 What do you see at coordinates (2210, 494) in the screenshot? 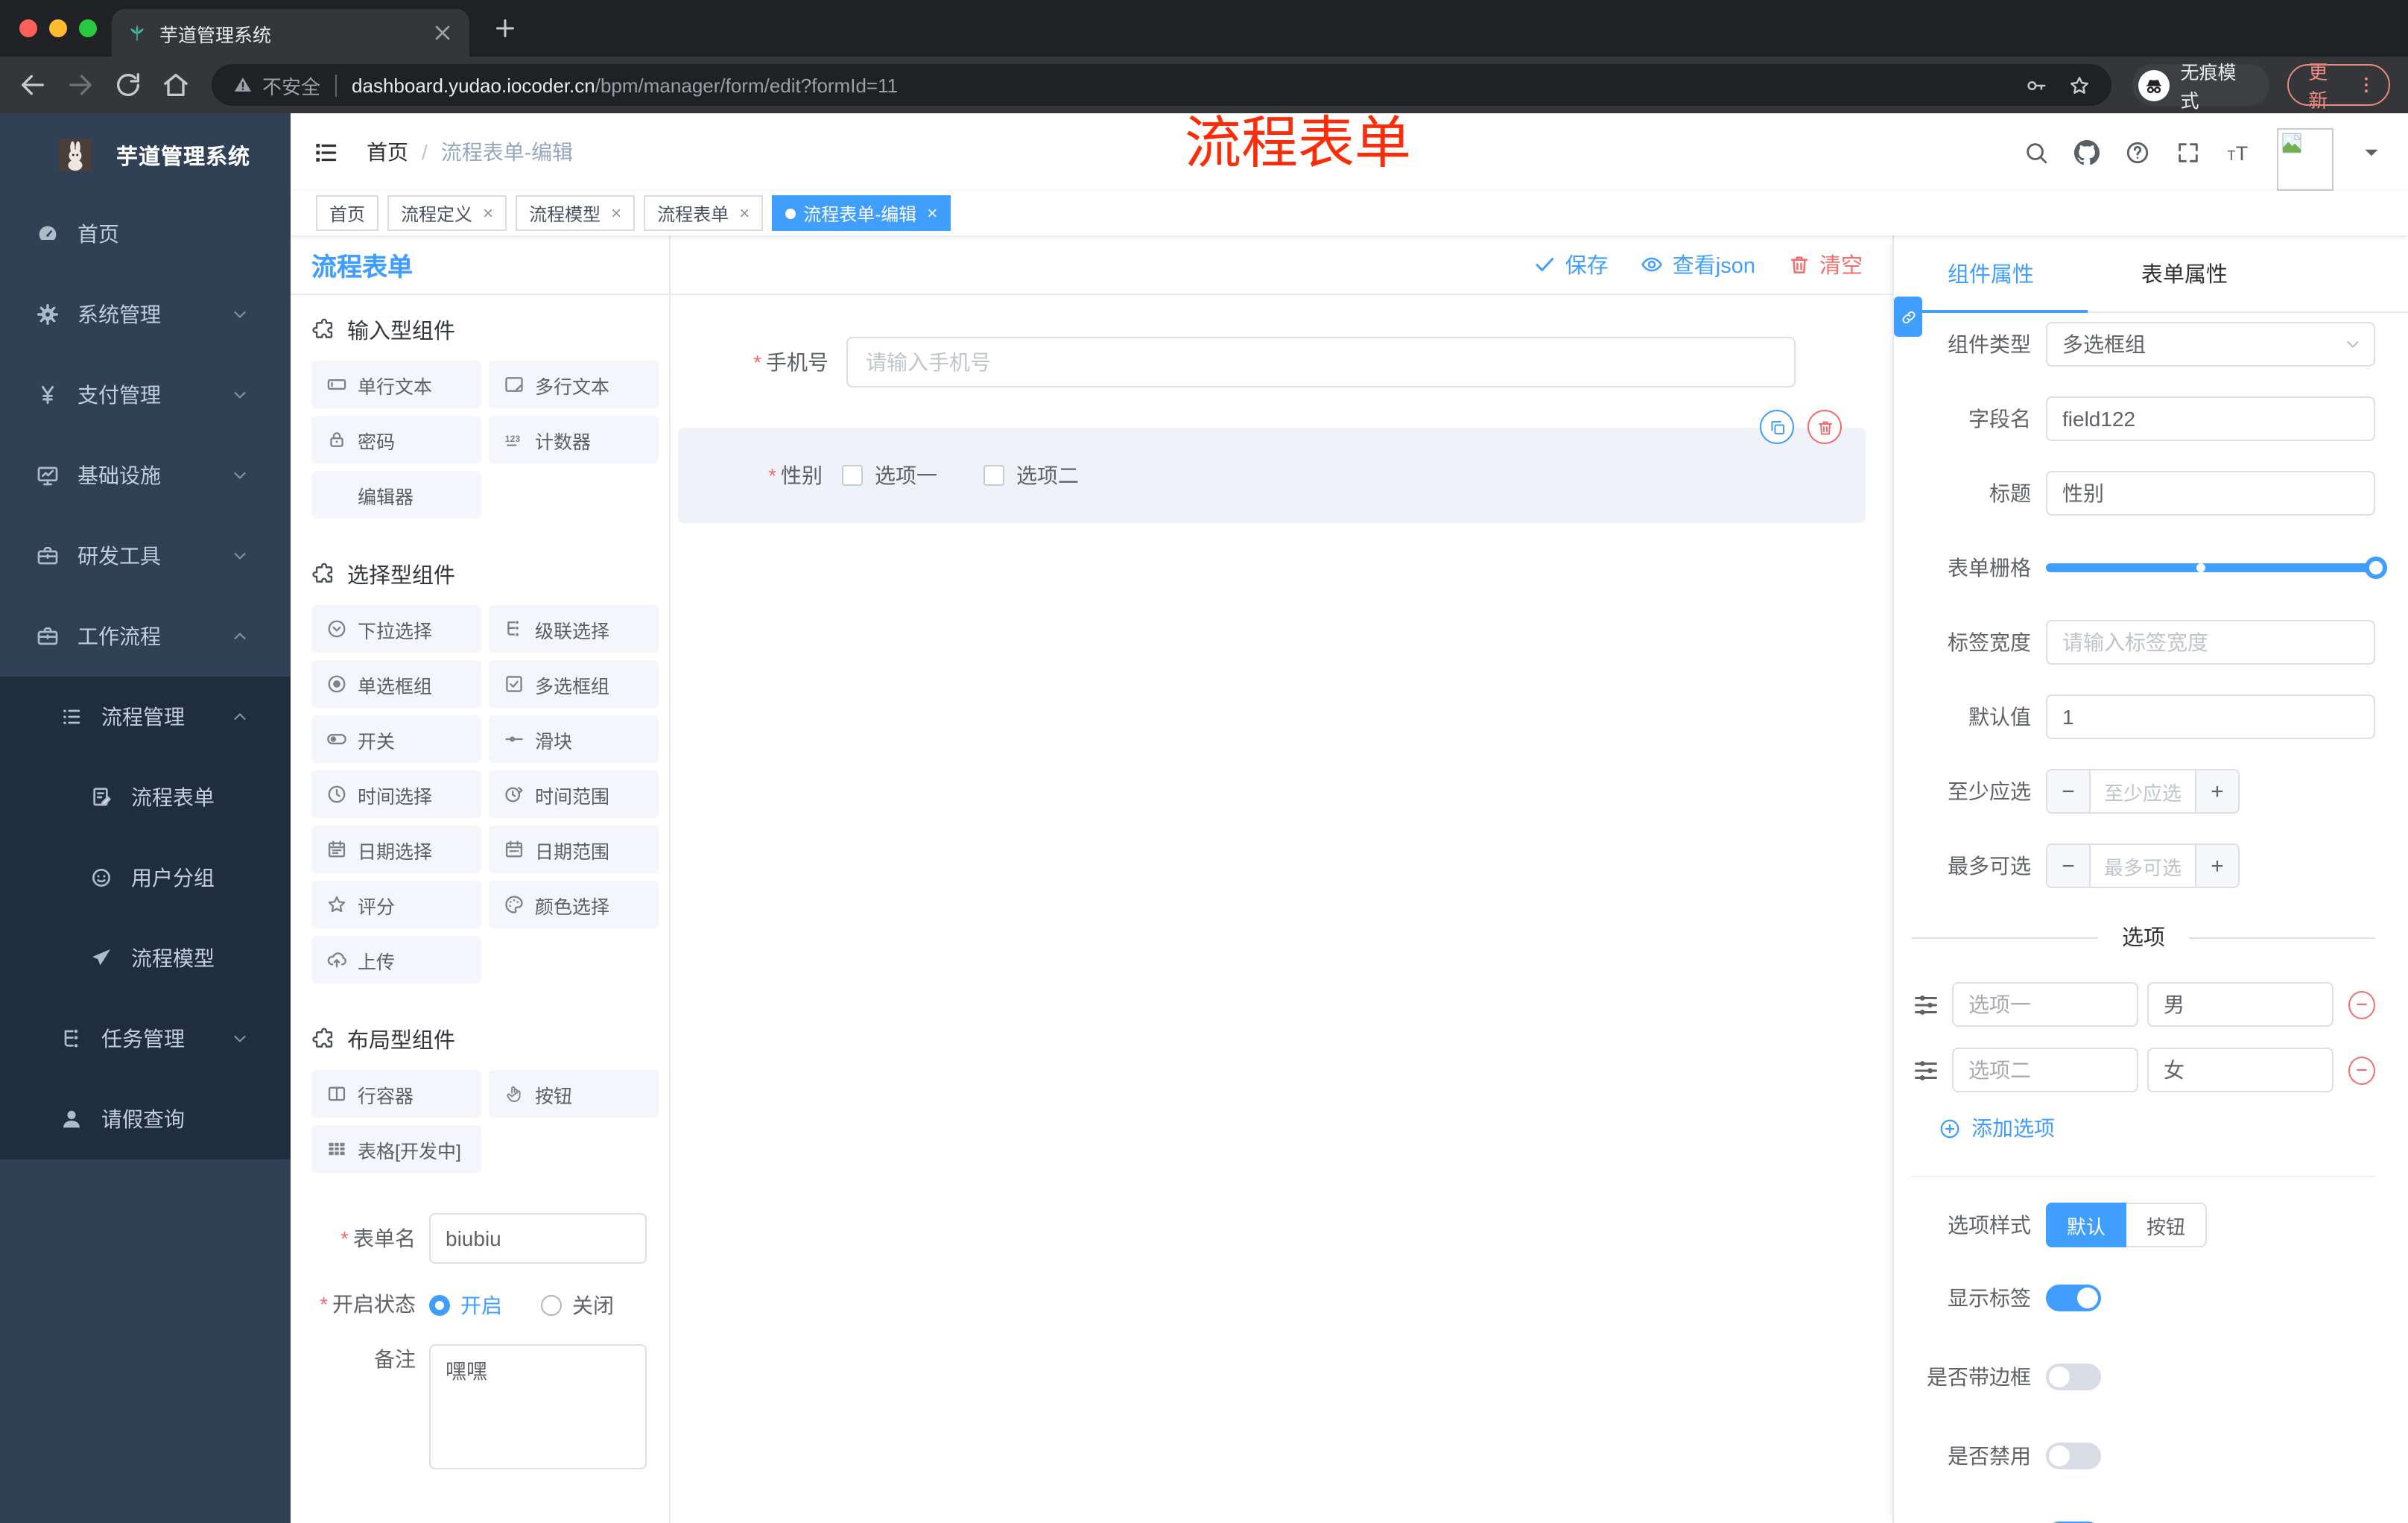
I see `title-input` at bounding box center [2210, 494].